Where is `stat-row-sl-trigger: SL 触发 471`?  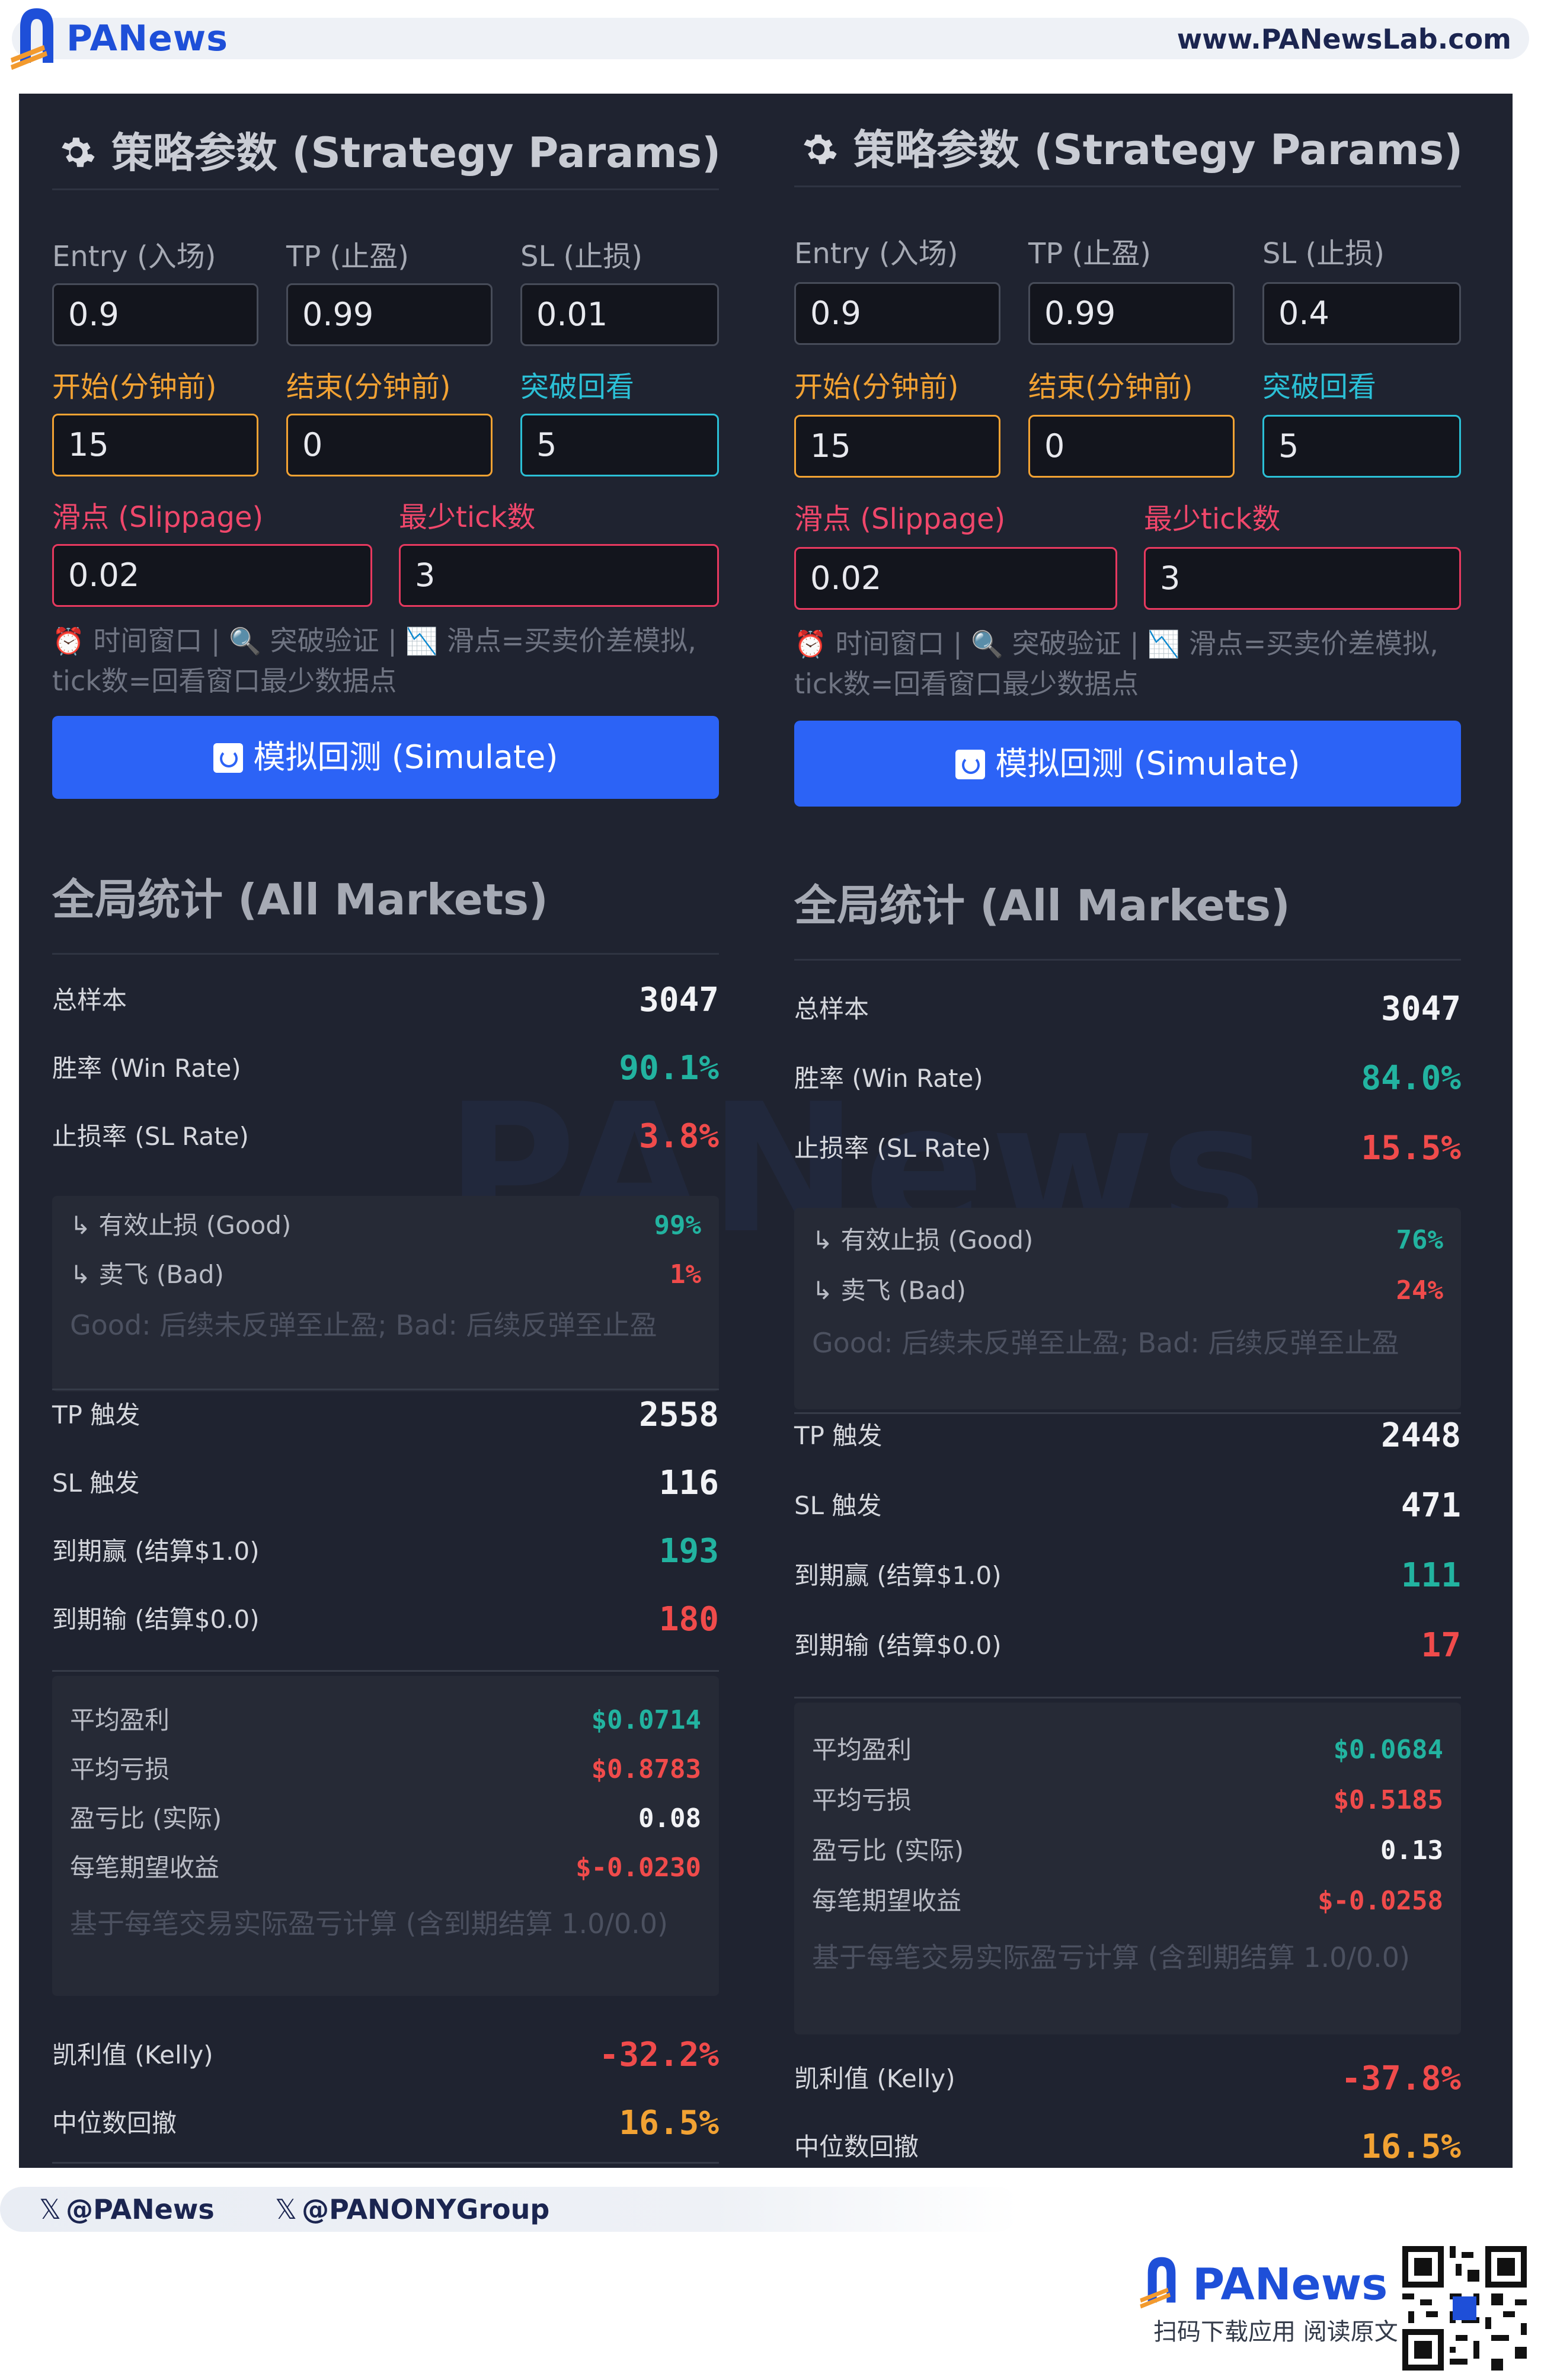
stat-row-sl-trigger: SL 触发 471 is located at coordinates (1128, 1505).